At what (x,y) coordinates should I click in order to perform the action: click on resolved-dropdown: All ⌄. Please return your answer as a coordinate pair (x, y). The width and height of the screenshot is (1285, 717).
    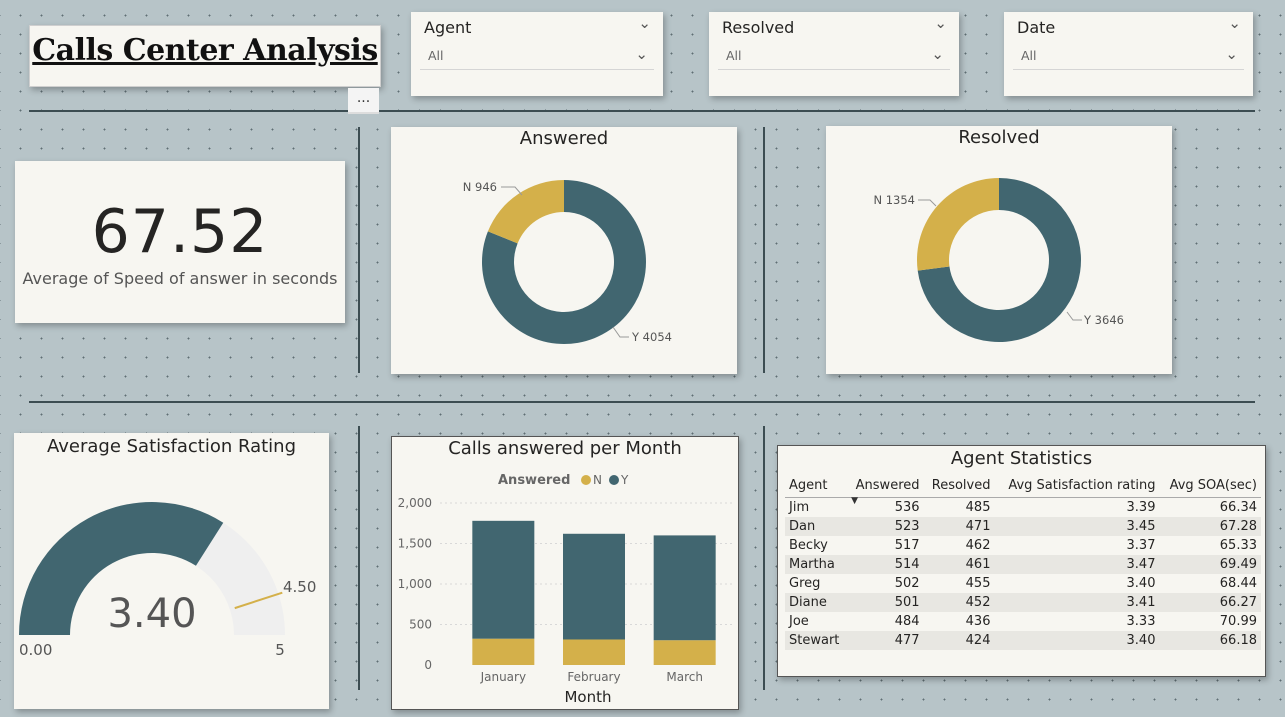
    Looking at the image, I should click on (834, 56).